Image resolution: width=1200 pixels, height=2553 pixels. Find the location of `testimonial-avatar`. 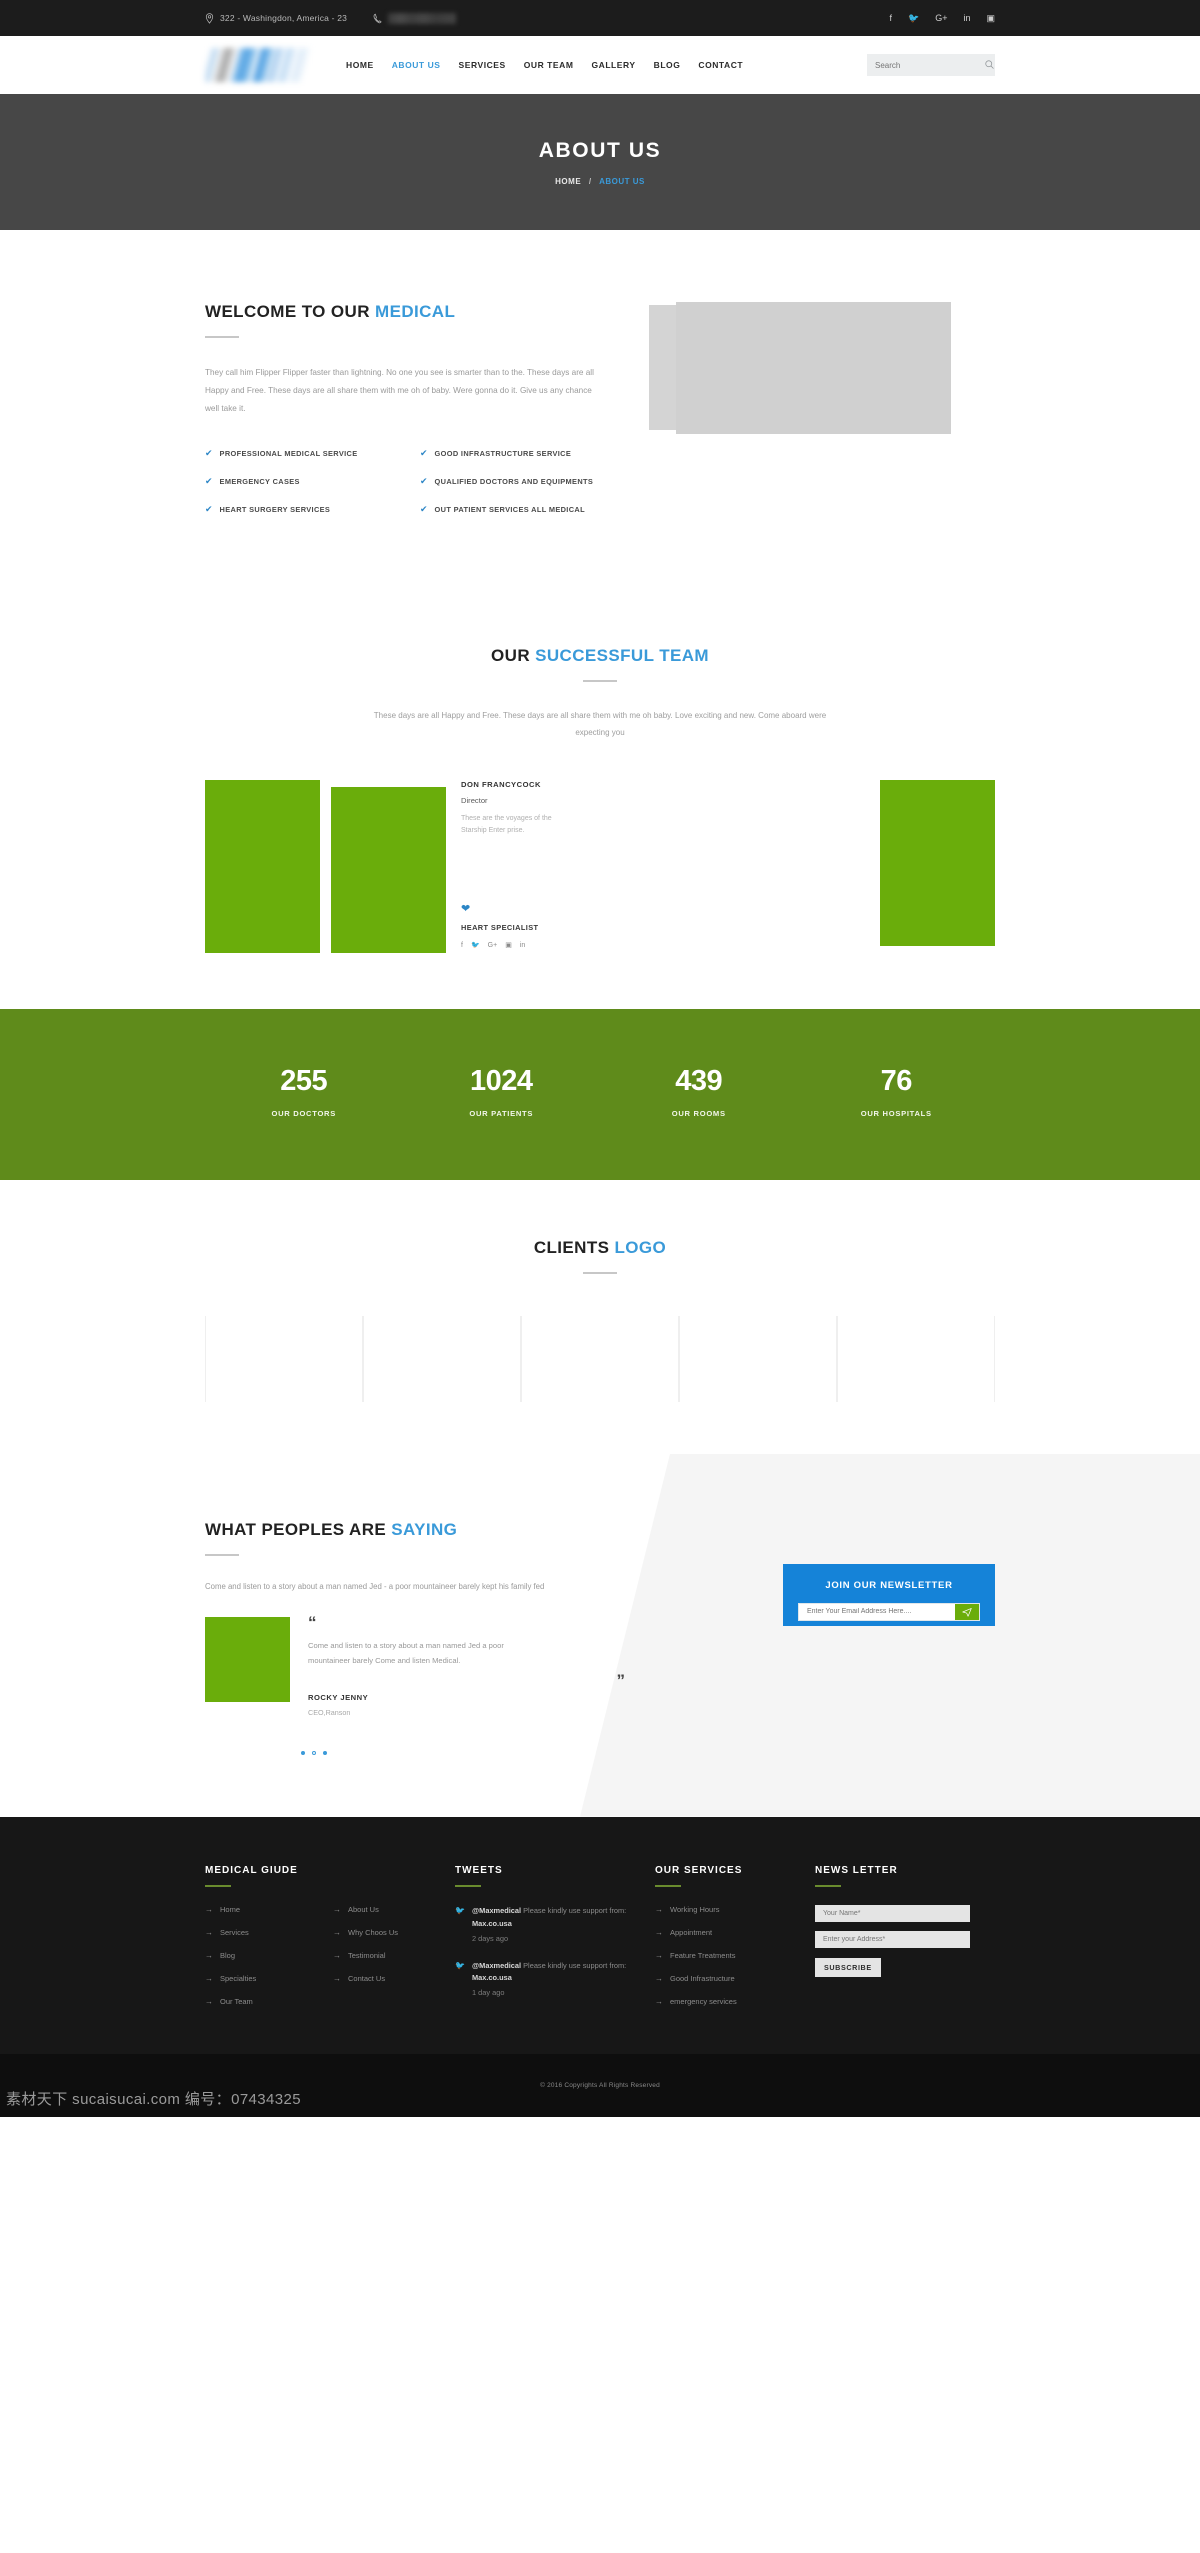

testimonial-avatar is located at coordinates (247, 1660).